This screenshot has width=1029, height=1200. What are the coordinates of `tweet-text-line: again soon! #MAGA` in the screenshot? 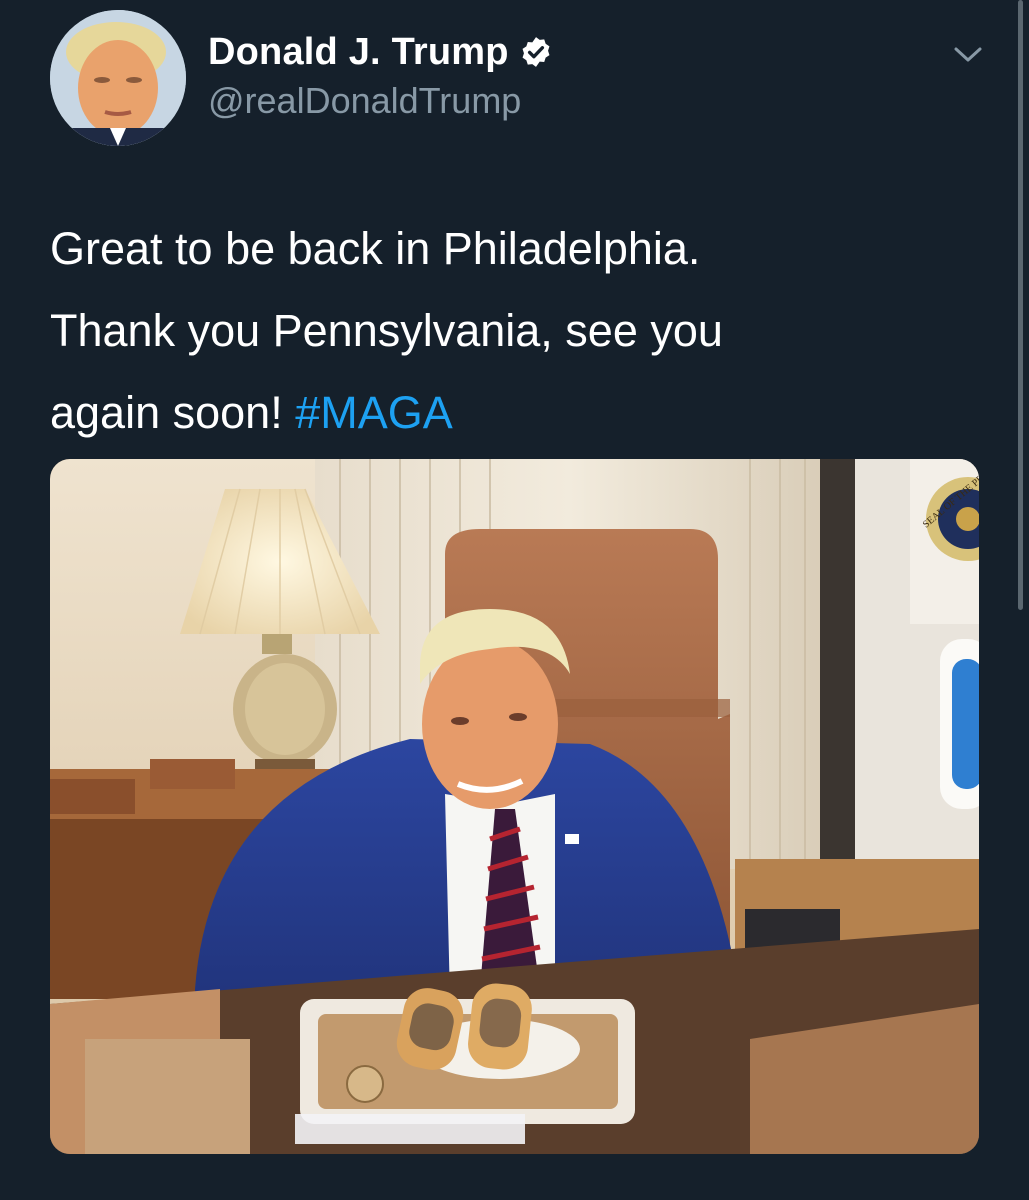 It's located at (510, 413).